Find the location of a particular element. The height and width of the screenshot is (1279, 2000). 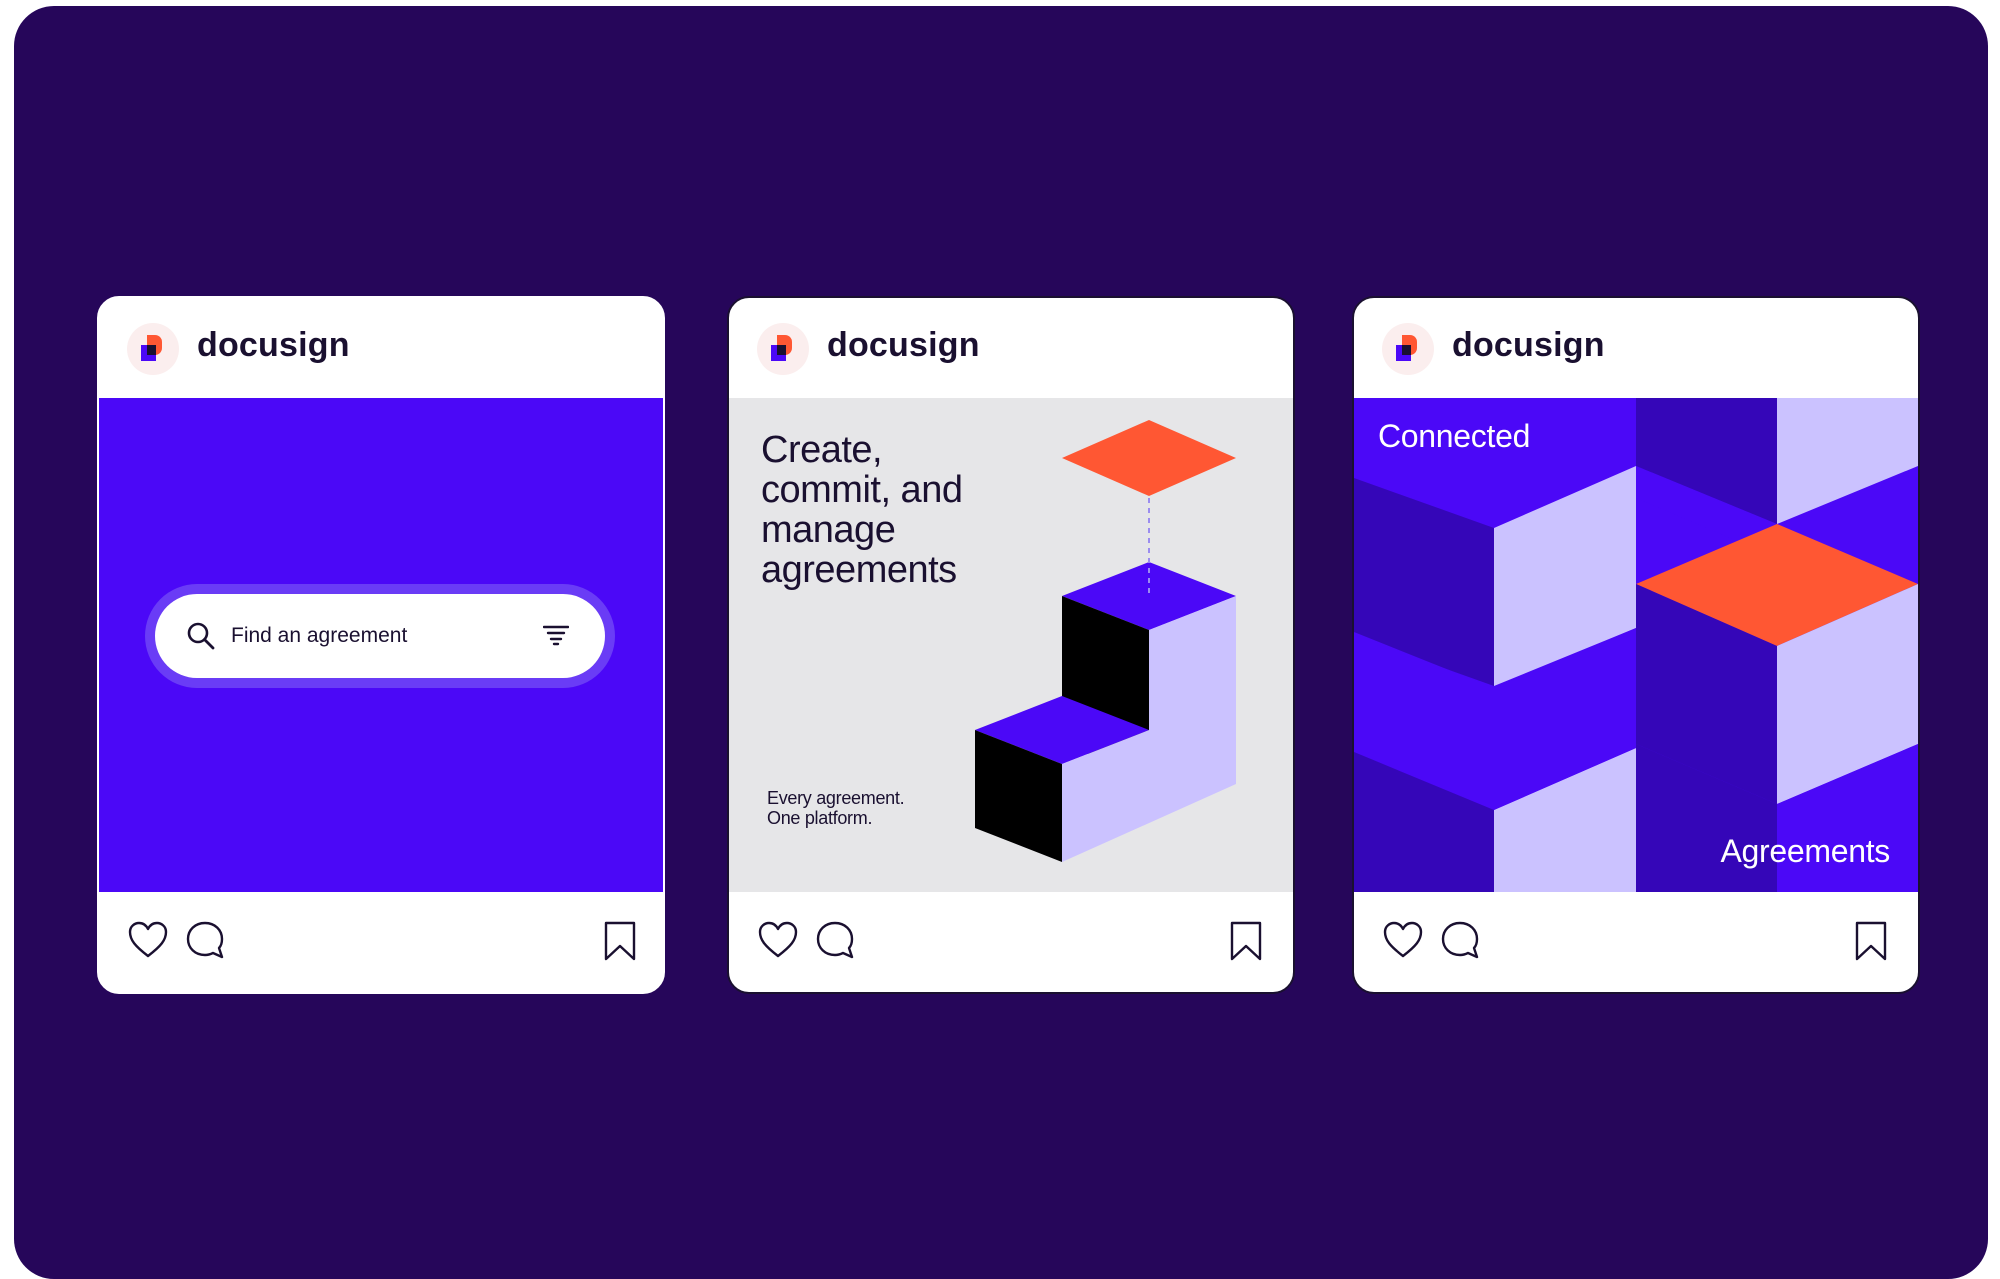

isometric-cube-pattern is located at coordinates (1636, 645).